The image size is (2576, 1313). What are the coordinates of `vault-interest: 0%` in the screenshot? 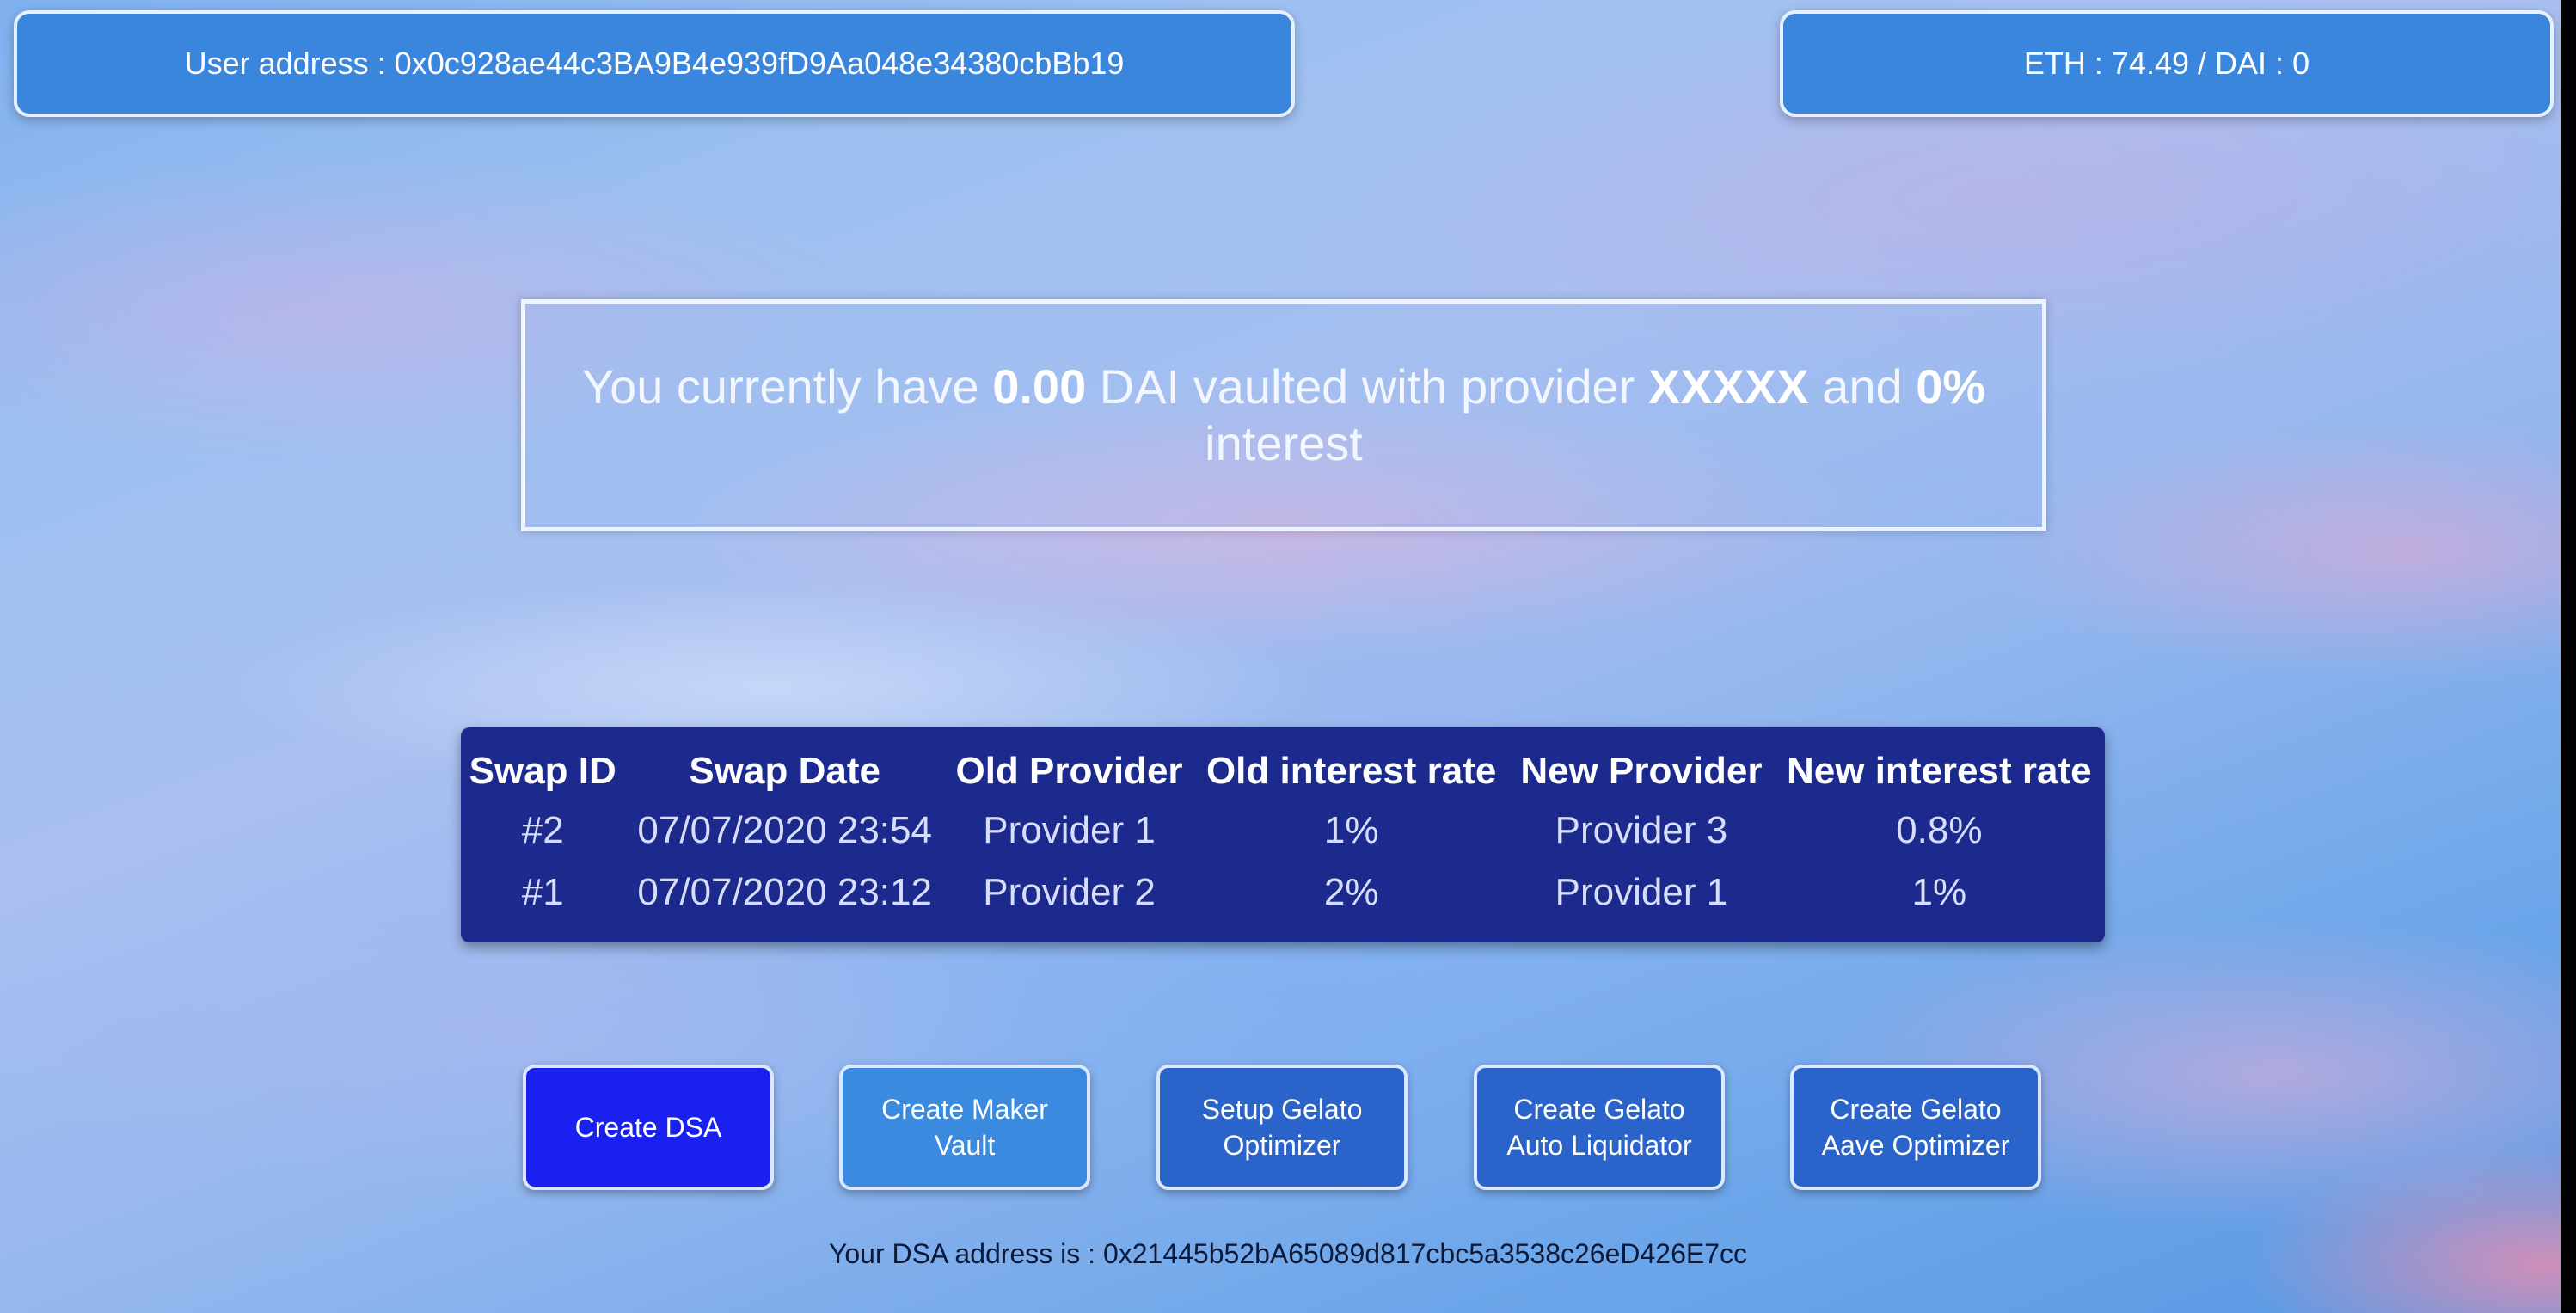 It's located at (1951, 386).